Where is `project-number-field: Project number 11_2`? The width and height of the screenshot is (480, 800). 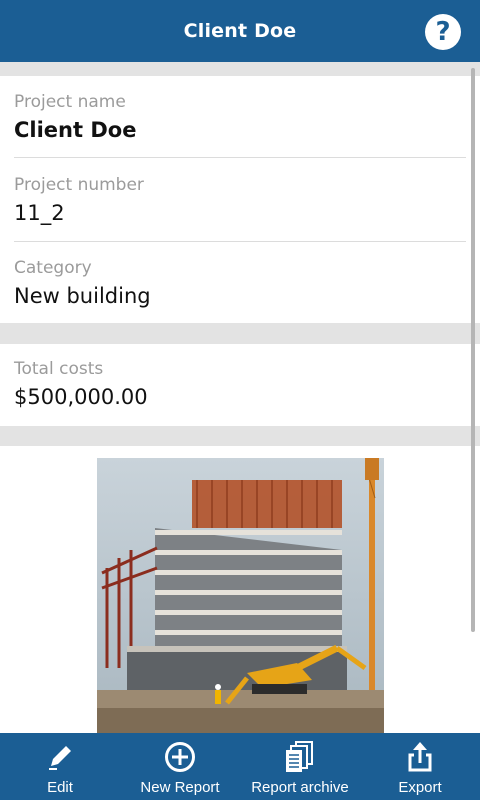
project-number-field: Project number 11_2 is located at coordinates (240, 200).